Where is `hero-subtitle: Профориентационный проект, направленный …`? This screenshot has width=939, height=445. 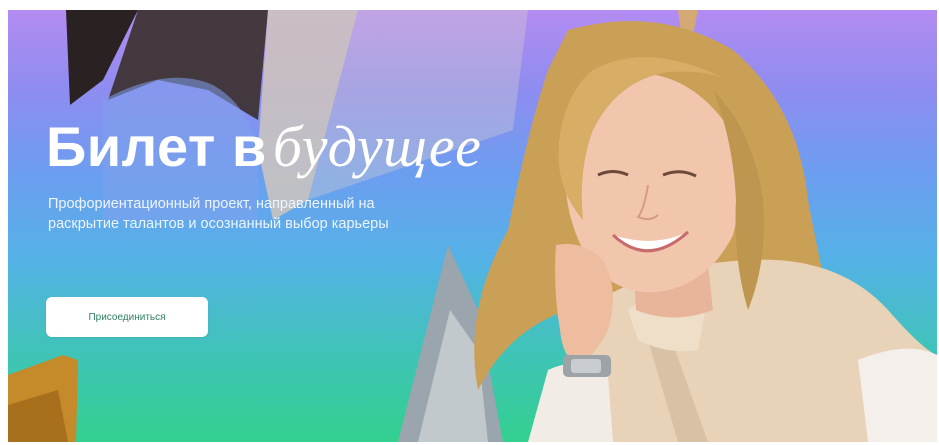
hero-subtitle: Профориентационный проект, направленный … is located at coordinates (218, 214).